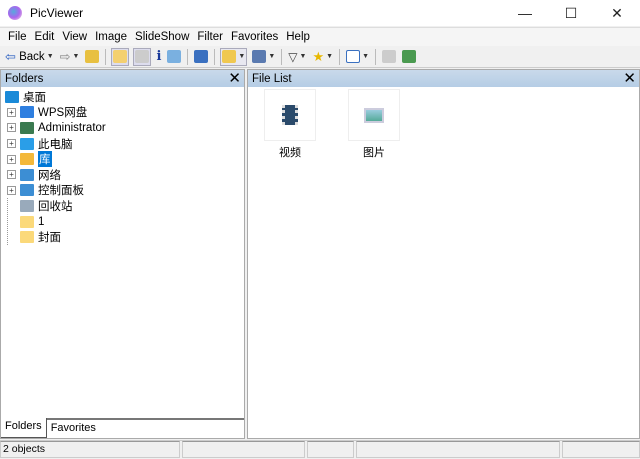 This screenshot has height=459, width=640. I want to click on file-item-label: 视频, so click(290, 153).